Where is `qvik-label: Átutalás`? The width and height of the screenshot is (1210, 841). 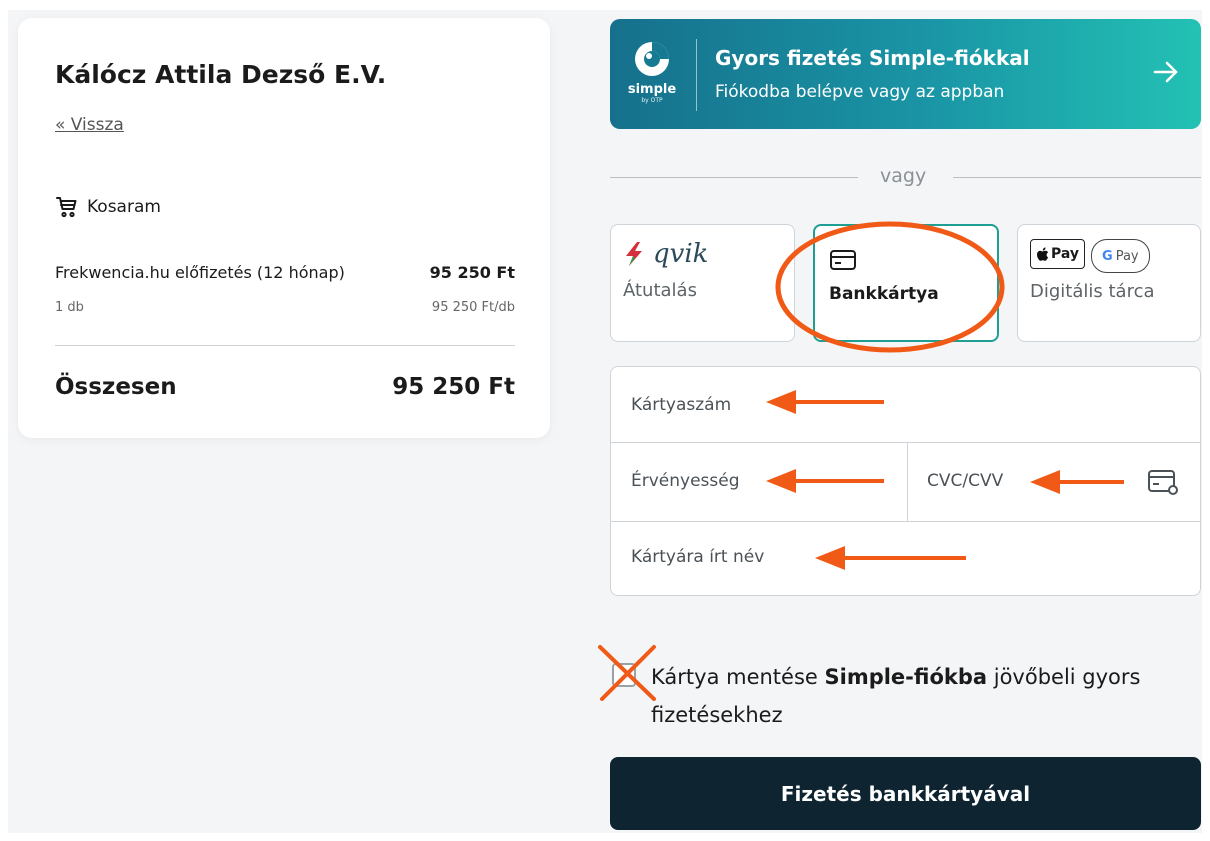
qvik-label: Átutalás is located at coordinates (660, 290).